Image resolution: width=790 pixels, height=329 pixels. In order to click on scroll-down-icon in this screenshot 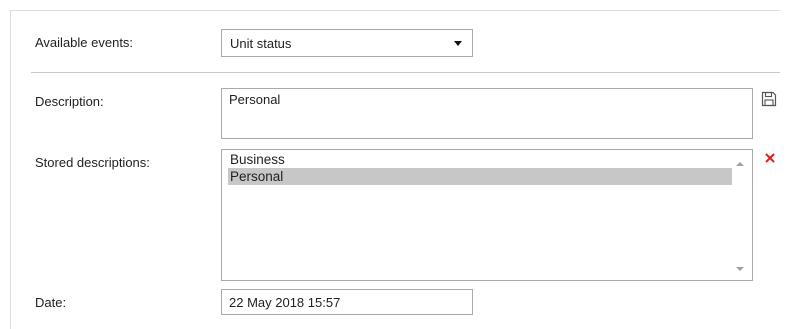, I will do `click(740, 269)`.